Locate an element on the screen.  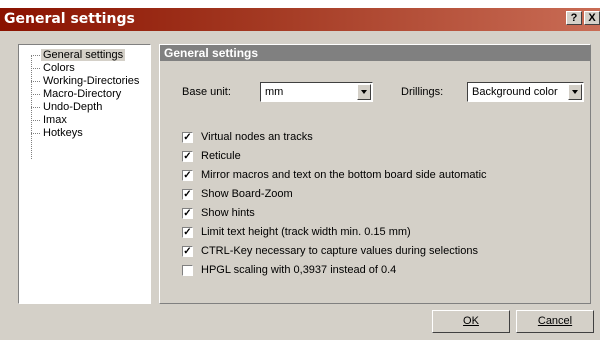
drillings-value: Background color is located at coordinates (515, 92).